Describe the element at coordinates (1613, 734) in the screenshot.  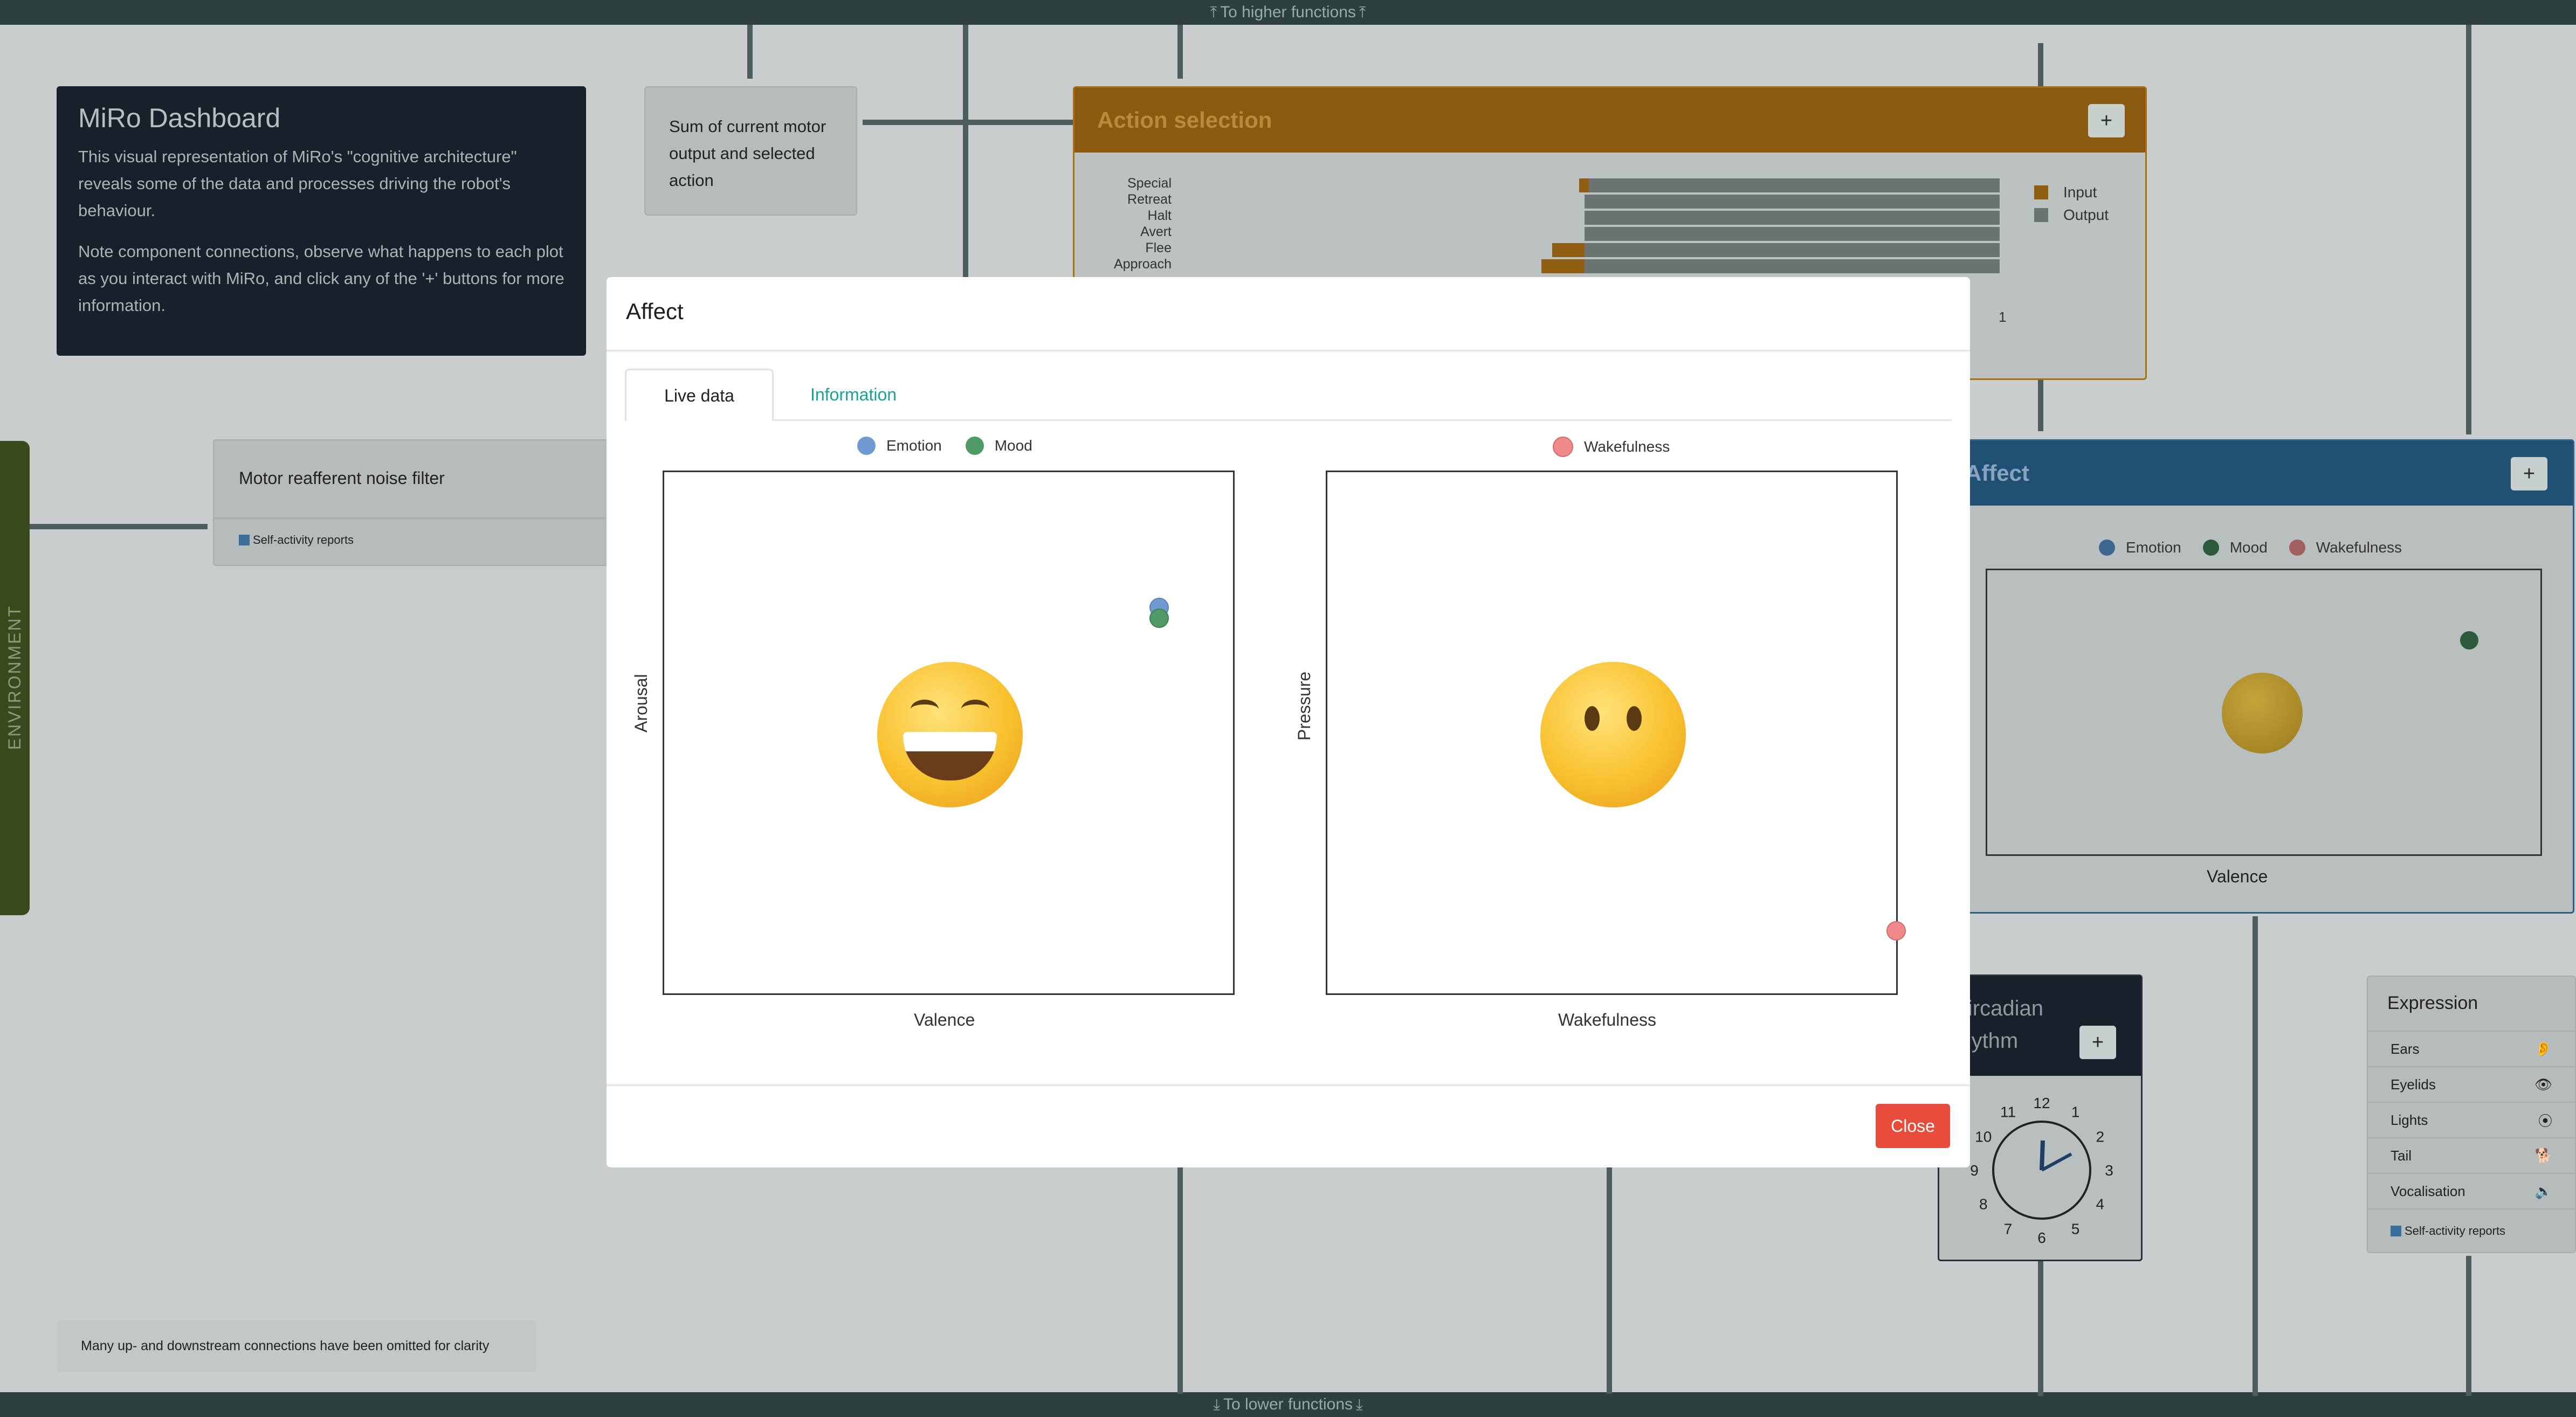
I see `neutral-face-icon` at that location.